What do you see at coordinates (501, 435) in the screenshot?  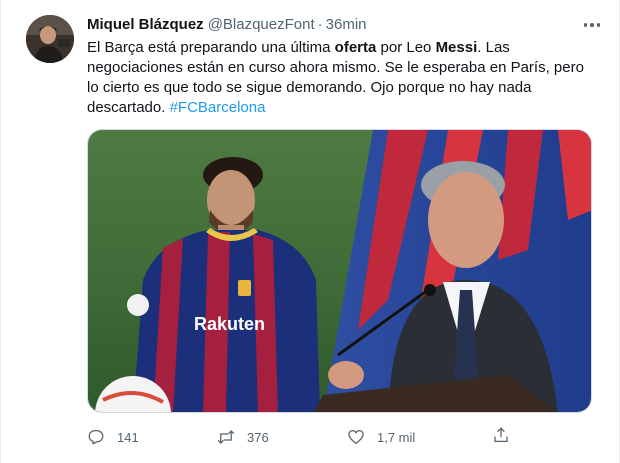 I see `share-icon` at bounding box center [501, 435].